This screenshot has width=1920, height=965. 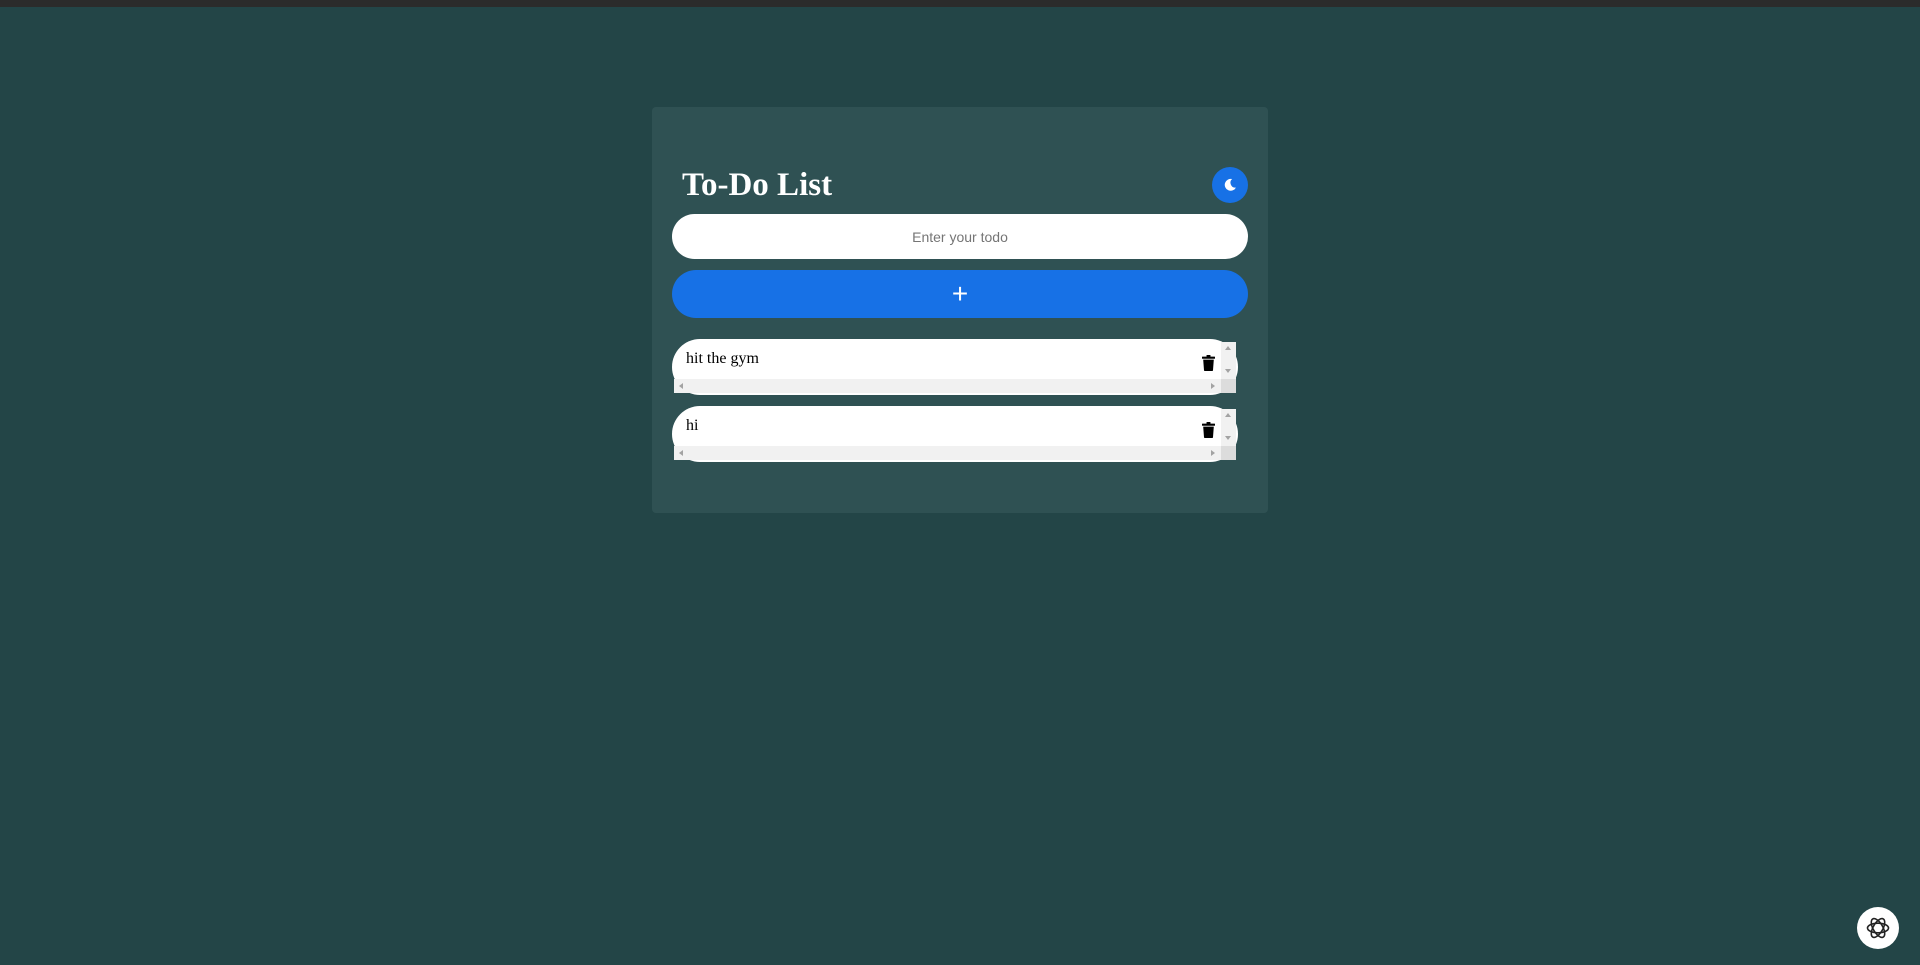 I want to click on theme-toggle-button, so click(x=1230, y=185).